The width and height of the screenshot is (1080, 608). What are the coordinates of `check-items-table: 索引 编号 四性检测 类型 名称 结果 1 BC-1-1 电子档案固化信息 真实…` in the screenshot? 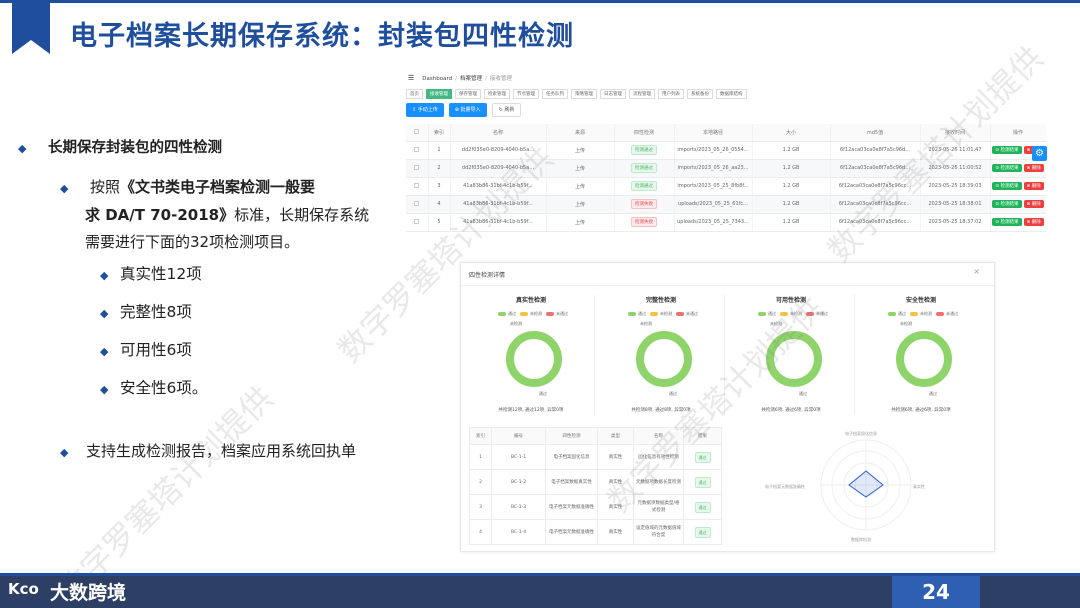 It's located at (595, 486).